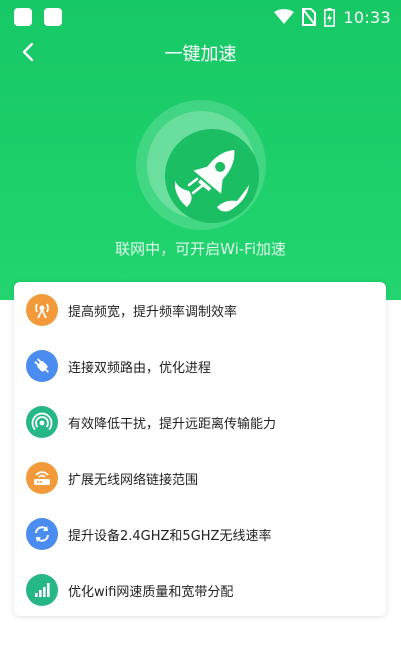 This screenshot has width=401, height=664. What do you see at coordinates (330, 17) in the screenshot?
I see `battery-charging-icon` at bounding box center [330, 17].